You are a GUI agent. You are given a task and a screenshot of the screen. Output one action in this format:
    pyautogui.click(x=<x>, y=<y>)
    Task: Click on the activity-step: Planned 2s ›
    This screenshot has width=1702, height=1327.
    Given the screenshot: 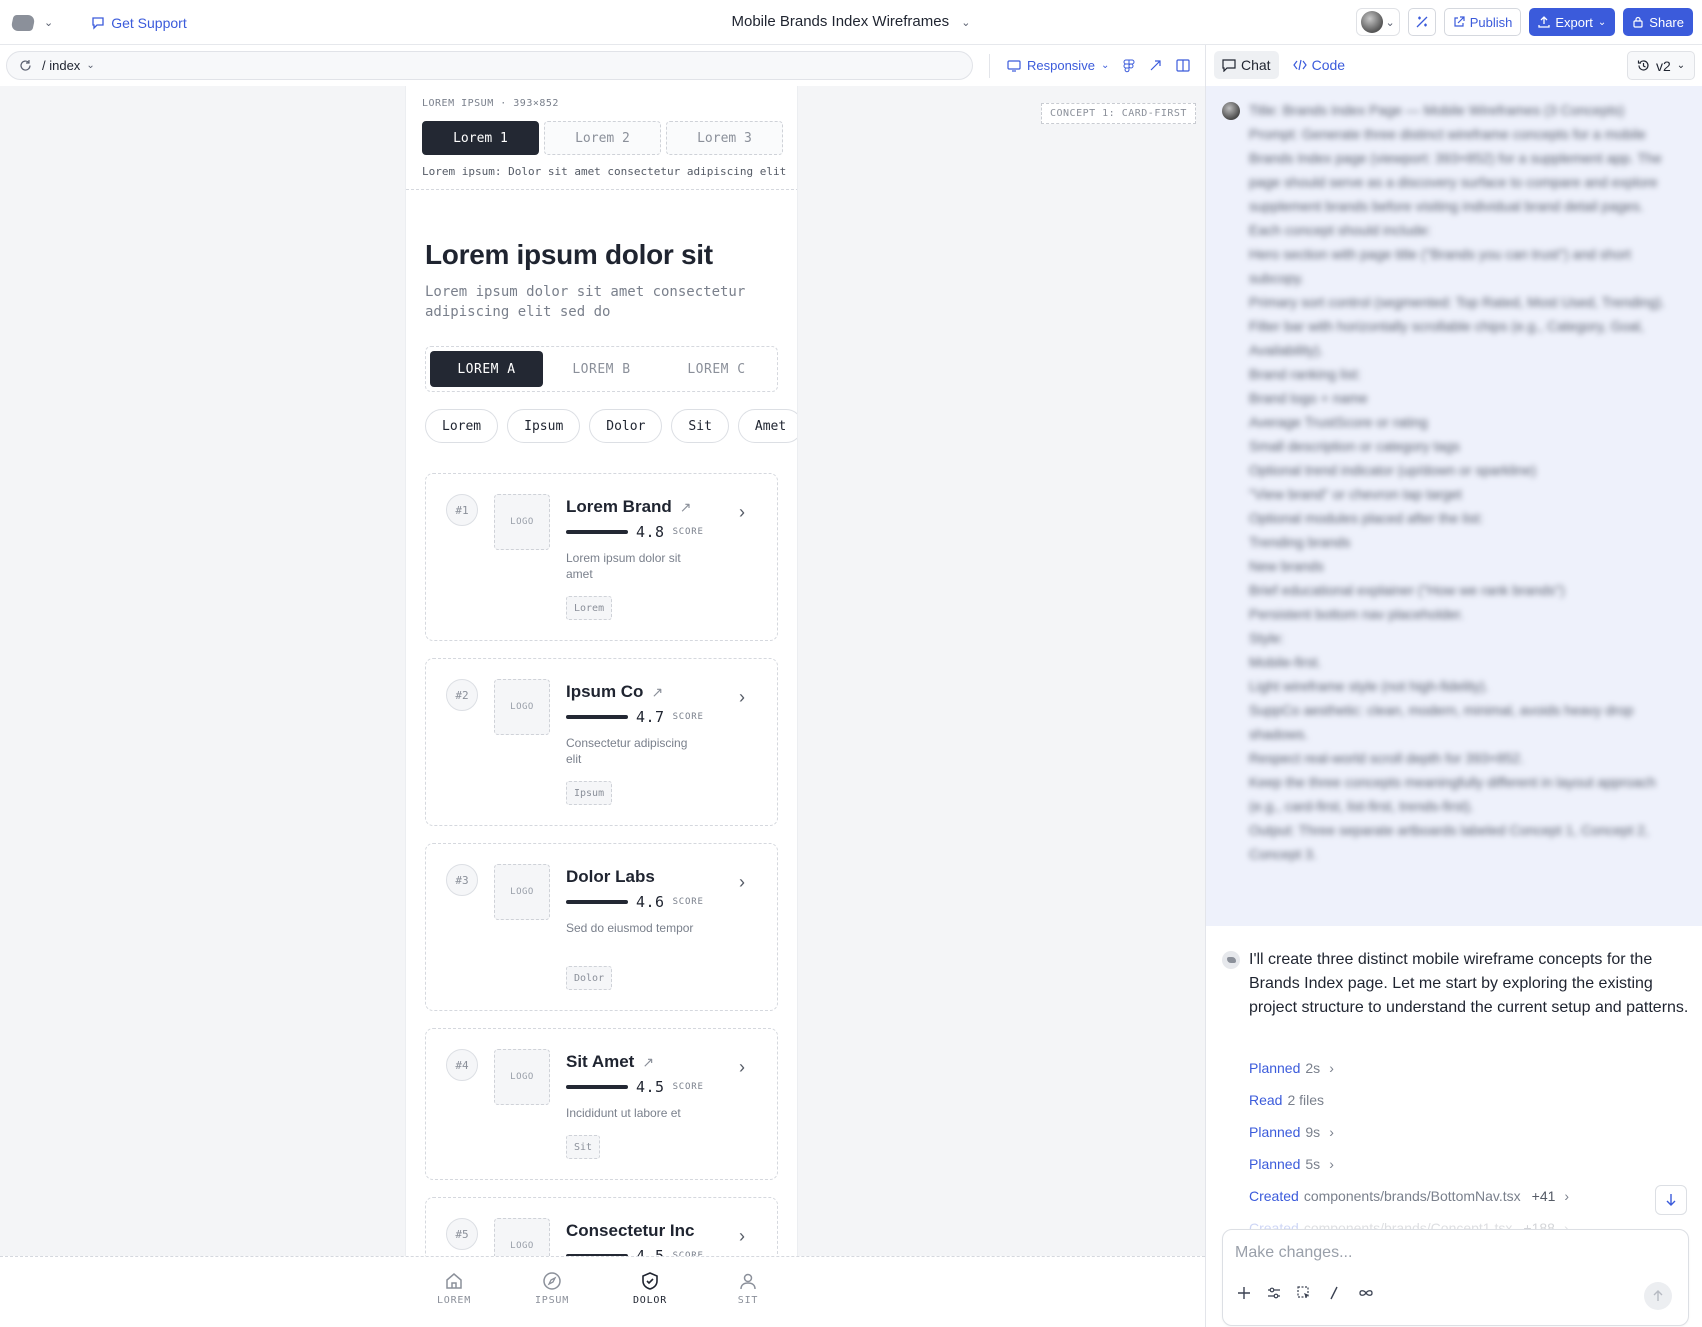 What is the action you would take?
    pyautogui.click(x=1409, y=1068)
    